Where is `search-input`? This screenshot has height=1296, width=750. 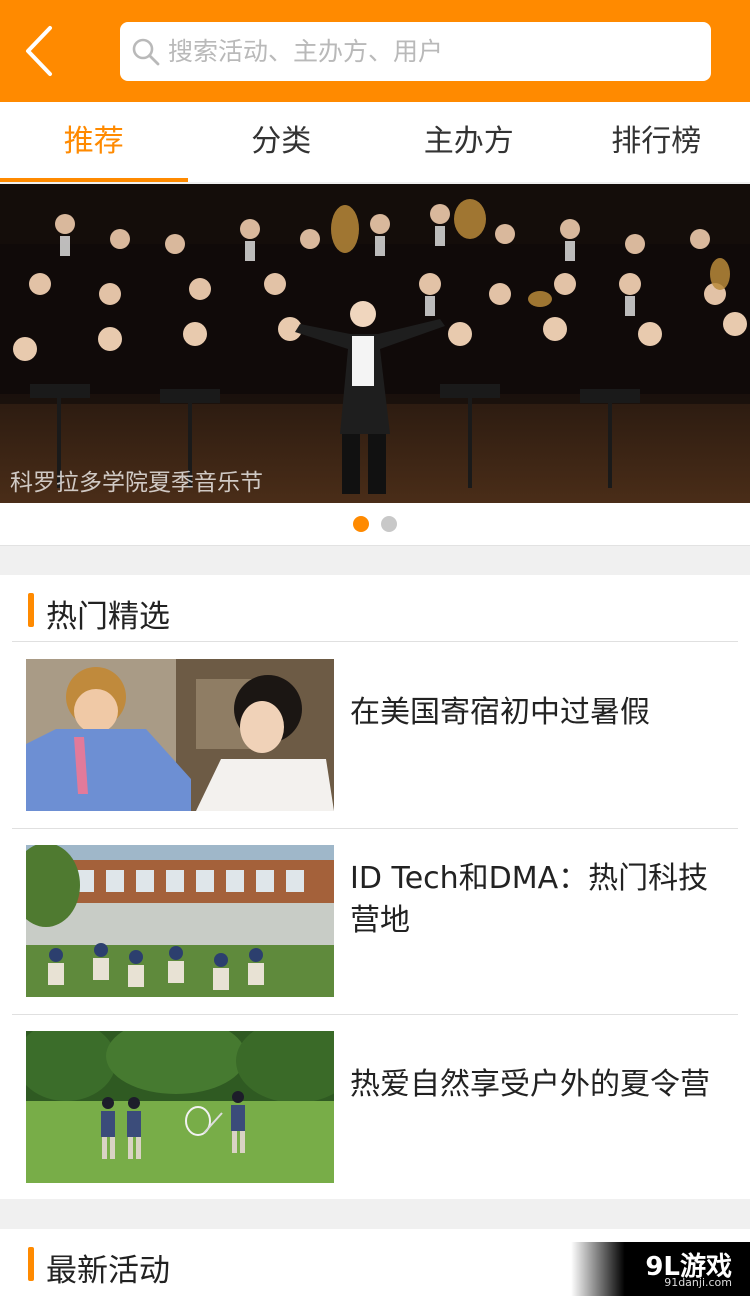 search-input is located at coordinates (428, 51).